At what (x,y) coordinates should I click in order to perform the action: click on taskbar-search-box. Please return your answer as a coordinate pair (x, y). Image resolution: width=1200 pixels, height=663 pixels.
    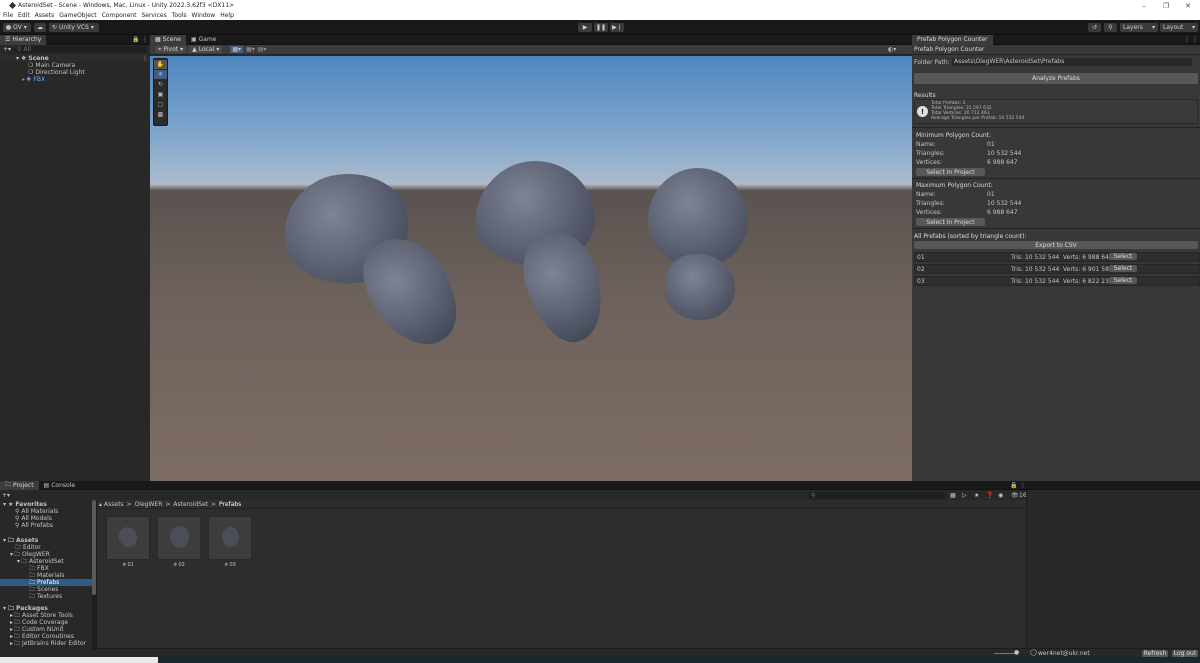
    Looking at the image, I should click on (79, 660).